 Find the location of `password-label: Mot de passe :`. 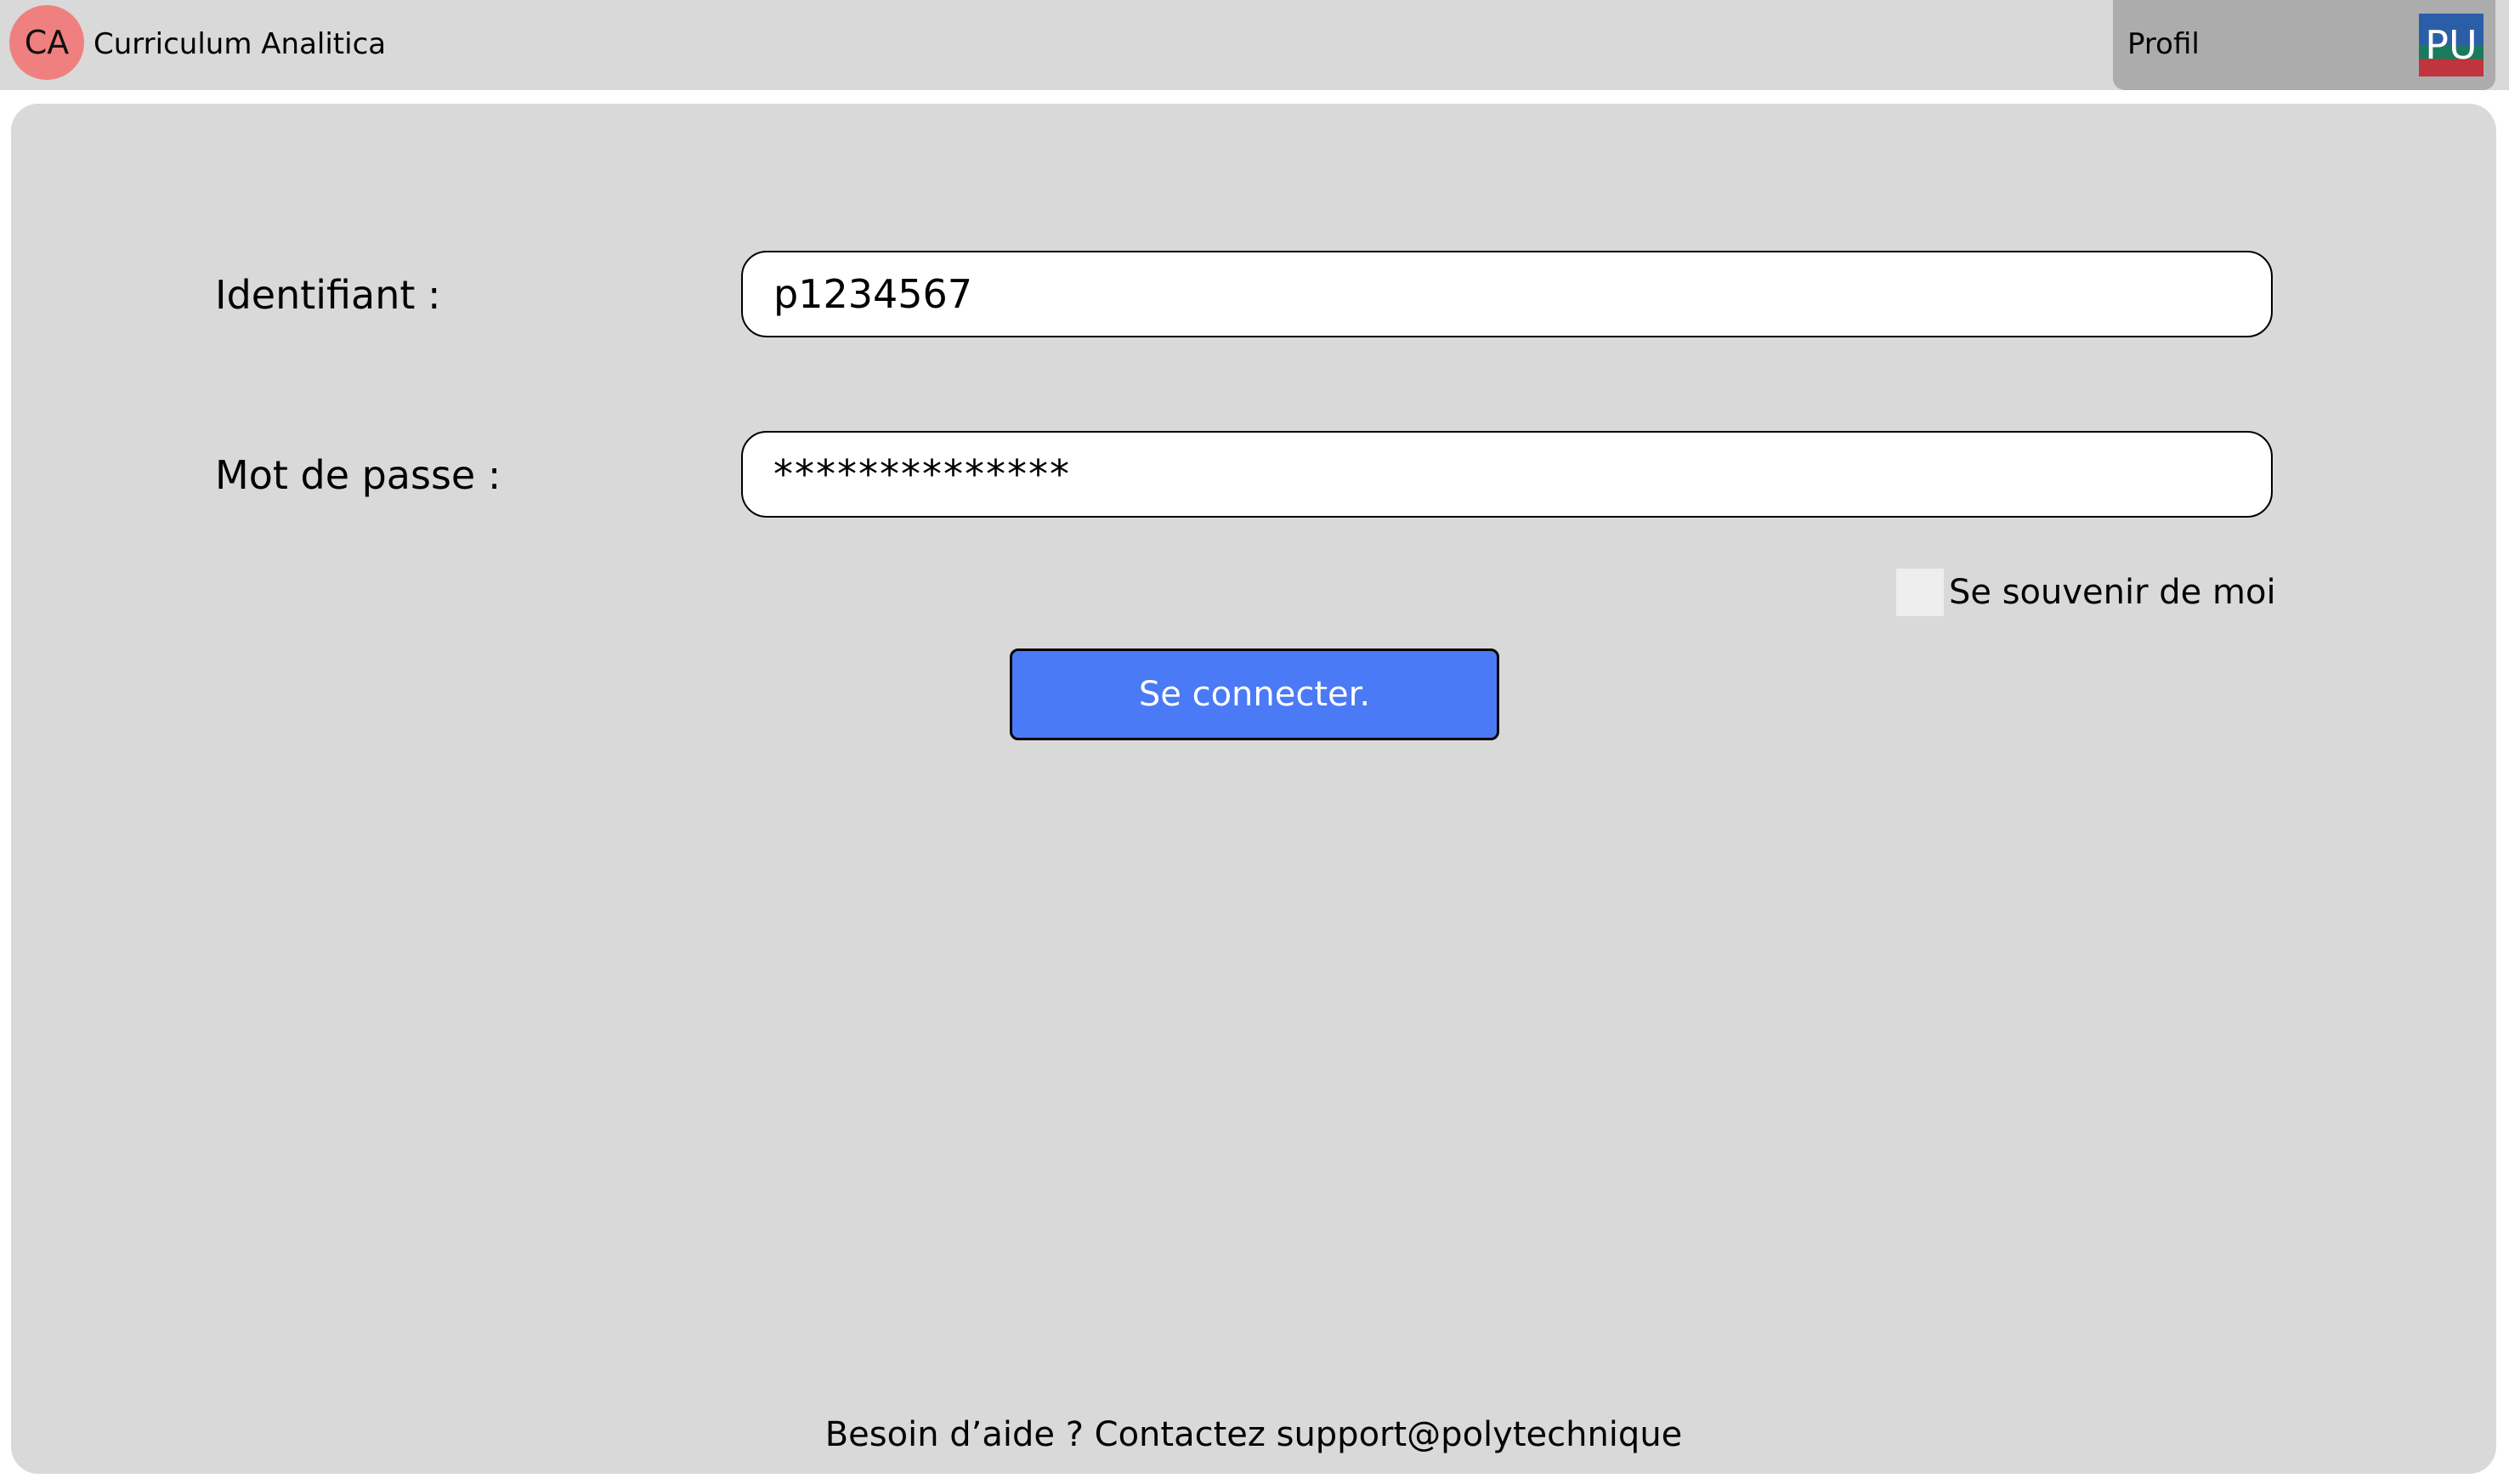

password-label: Mot de passe : is located at coordinates (358, 475).